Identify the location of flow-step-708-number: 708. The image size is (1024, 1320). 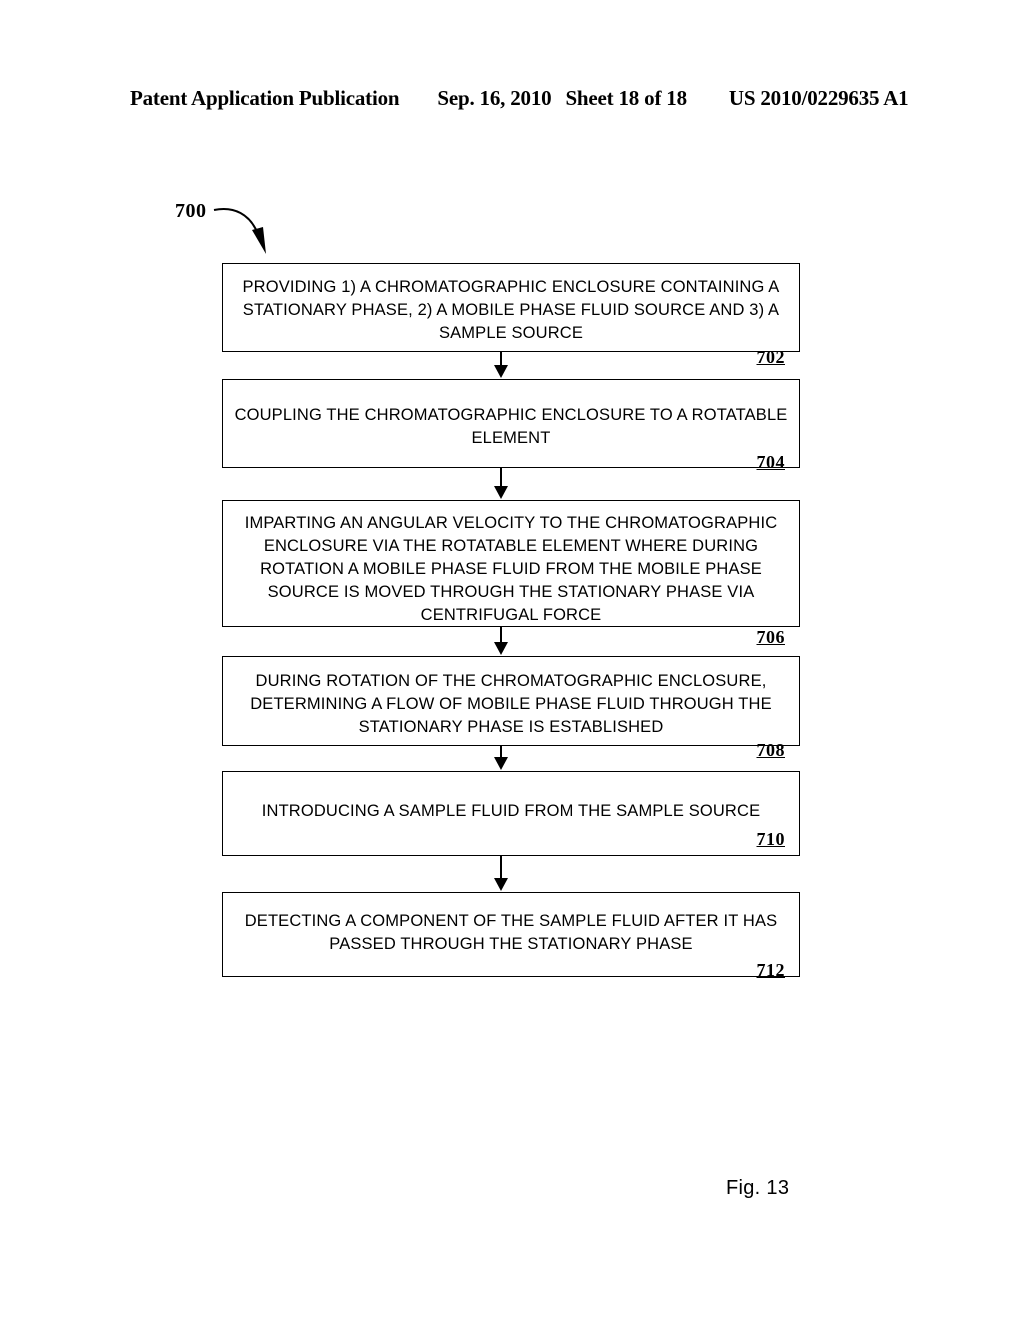
(770, 750).